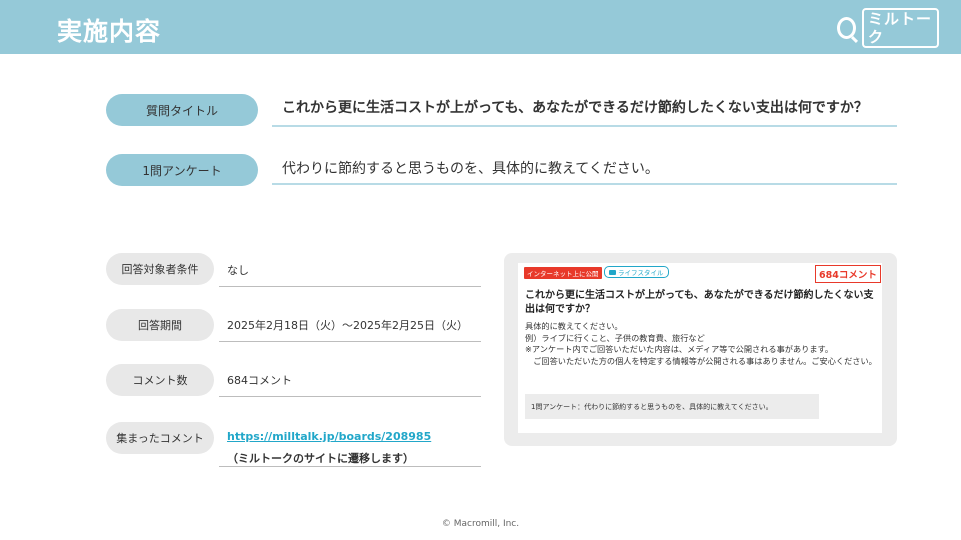  What do you see at coordinates (182, 170) in the screenshot?
I see `one-question-label: 1問アンケート` at bounding box center [182, 170].